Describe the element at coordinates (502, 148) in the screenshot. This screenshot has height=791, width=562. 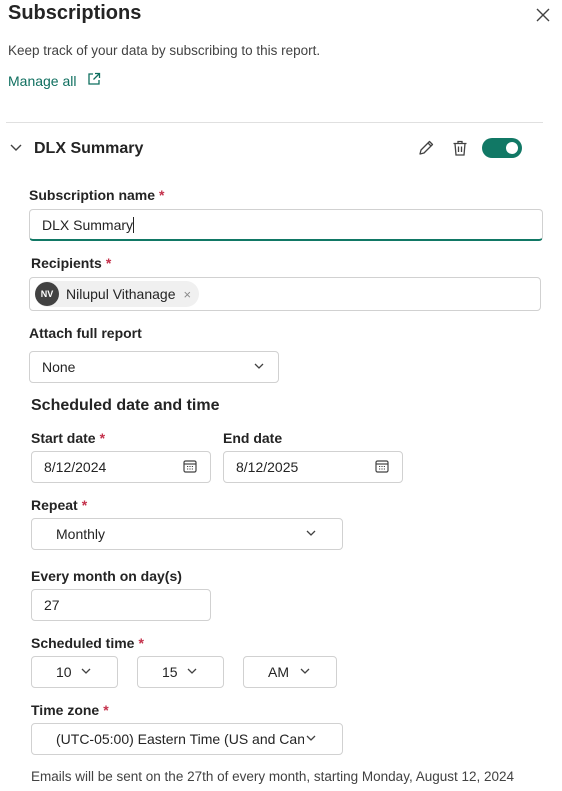
I see `subscription-enabled-toggle` at that location.